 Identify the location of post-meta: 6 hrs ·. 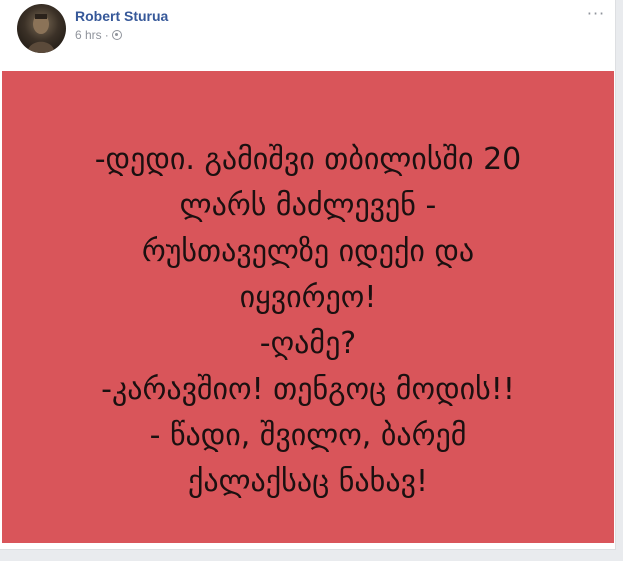
(98, 35).